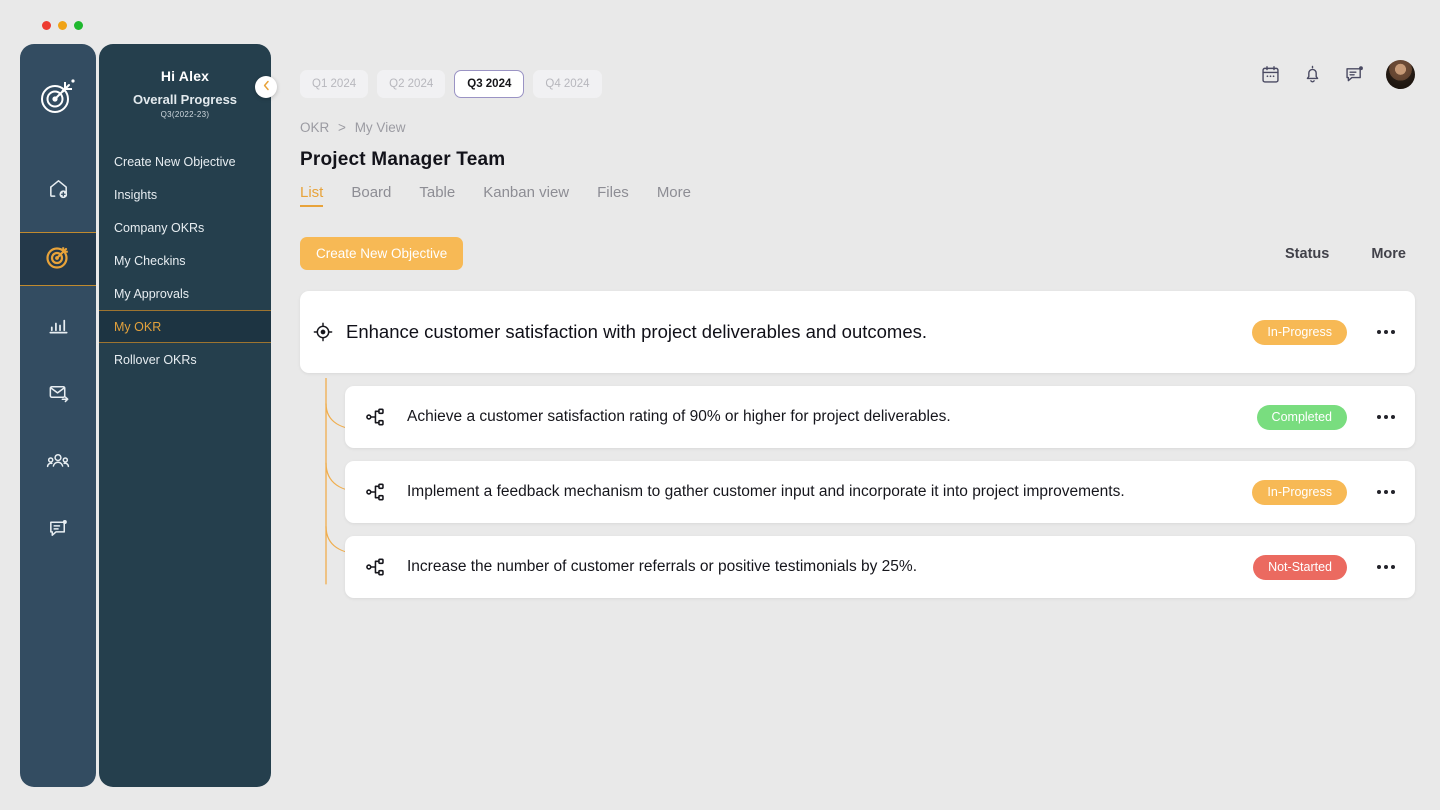 The image size is (1440, 810). I want to click on close-window-dot, so click(46, 25).